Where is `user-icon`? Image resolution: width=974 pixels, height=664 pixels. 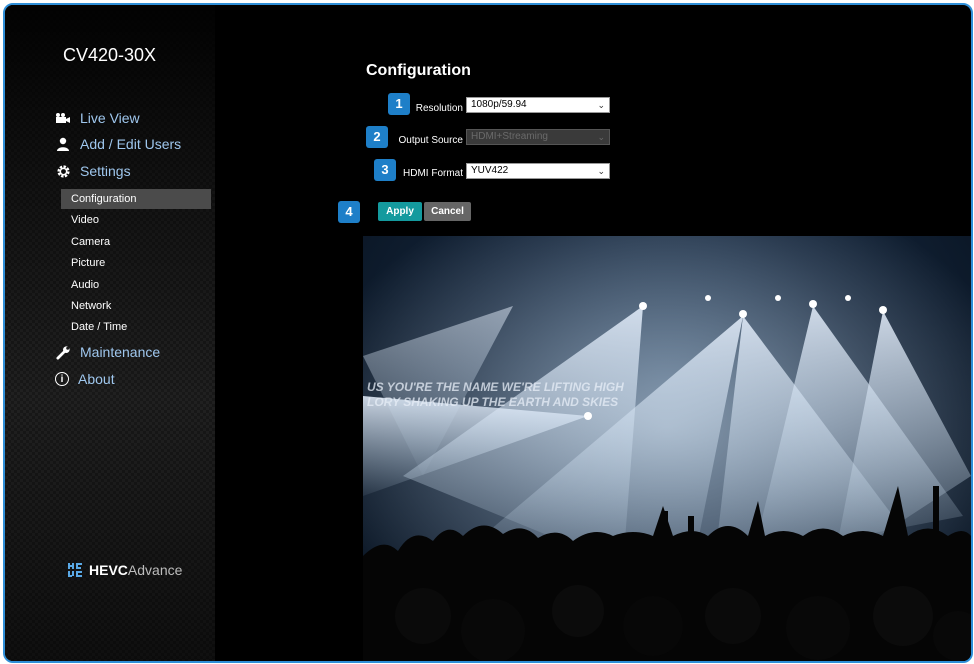 user-icon is located at coordinates (63, 144).